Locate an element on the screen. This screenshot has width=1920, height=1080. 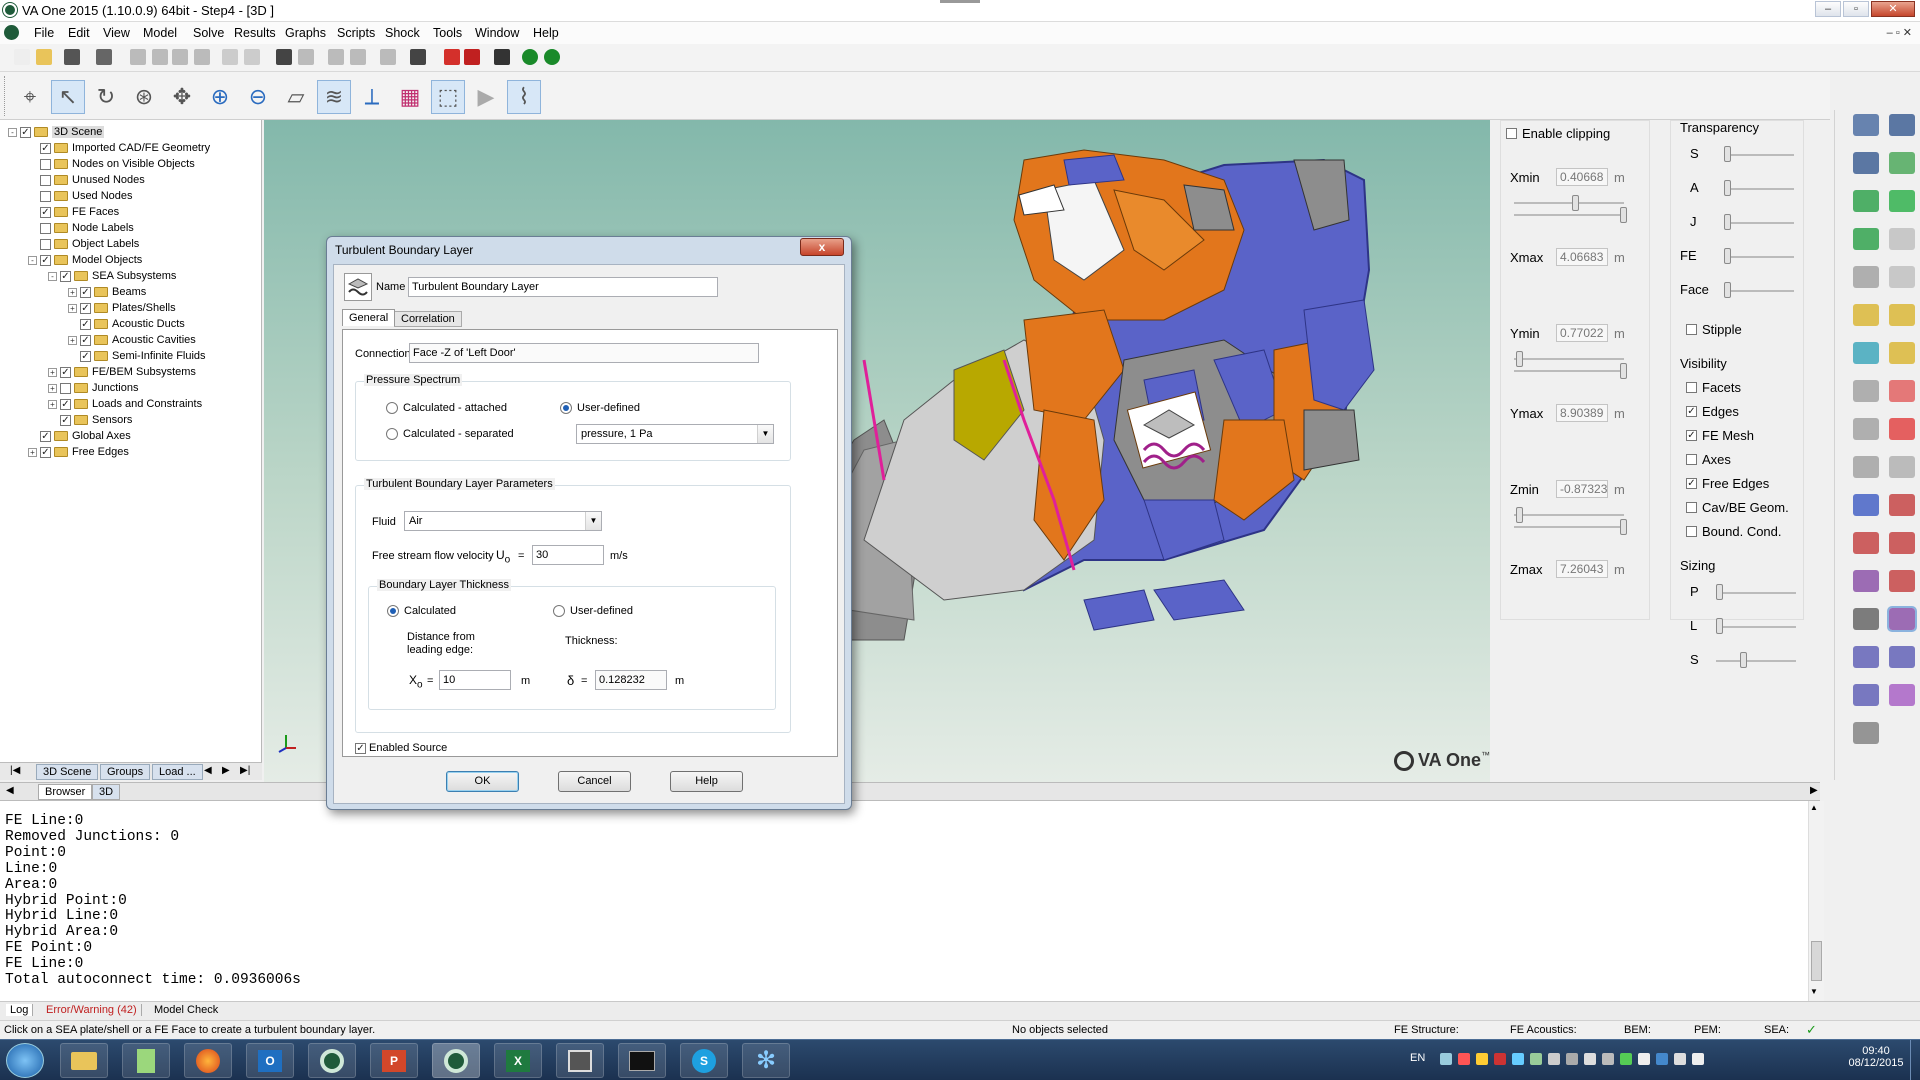
close-button: ✕ is located at coordinates (1893, 9).